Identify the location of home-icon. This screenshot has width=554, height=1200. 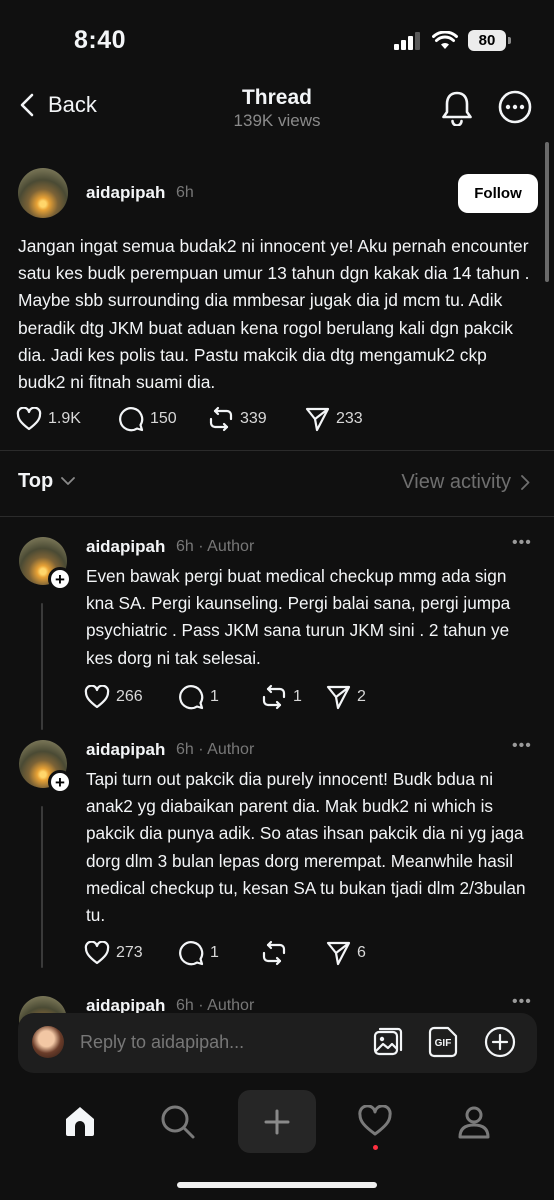
(80, 1121).